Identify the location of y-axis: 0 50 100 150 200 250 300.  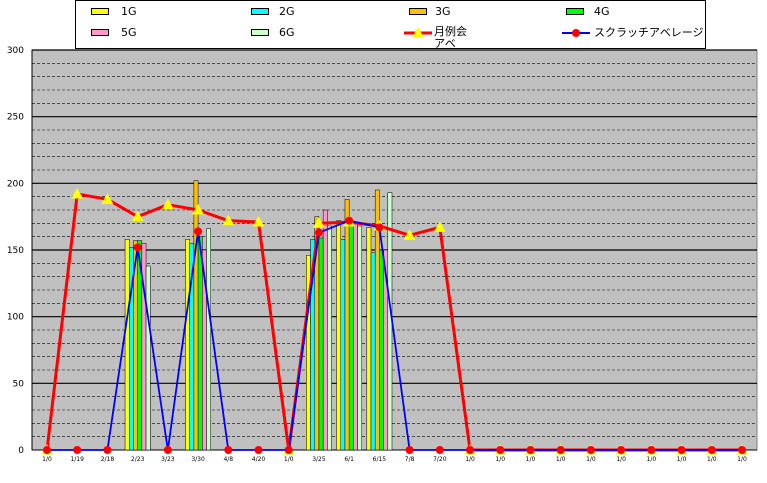
(15, 251).